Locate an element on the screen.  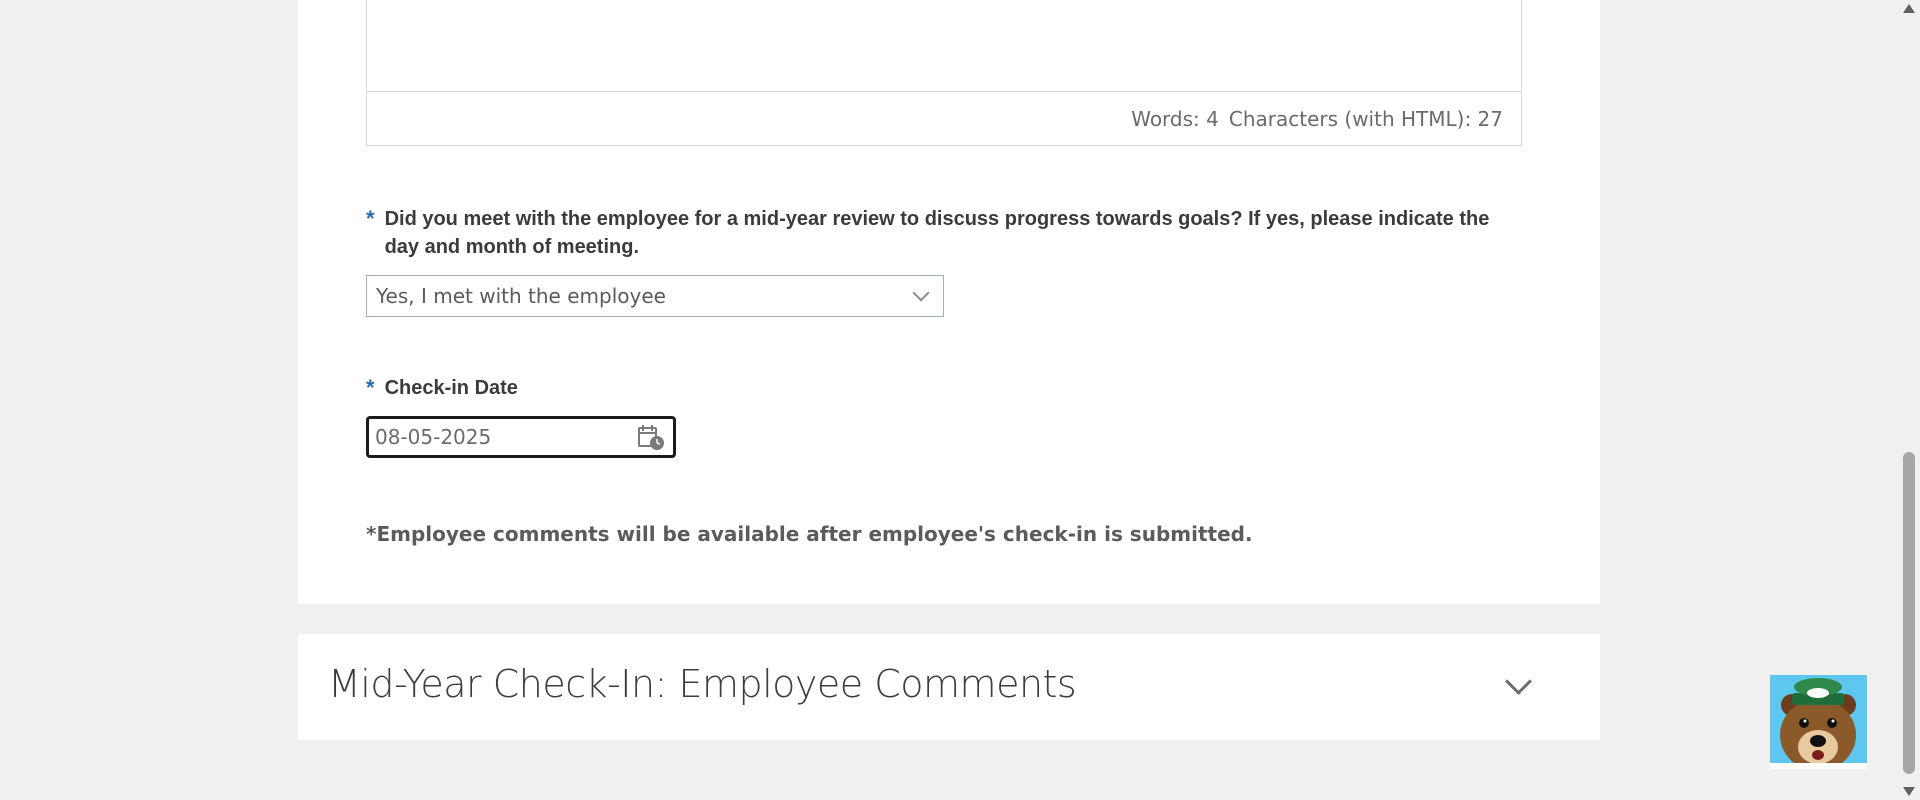
calendar-icon is located at coordinates (651, 437).